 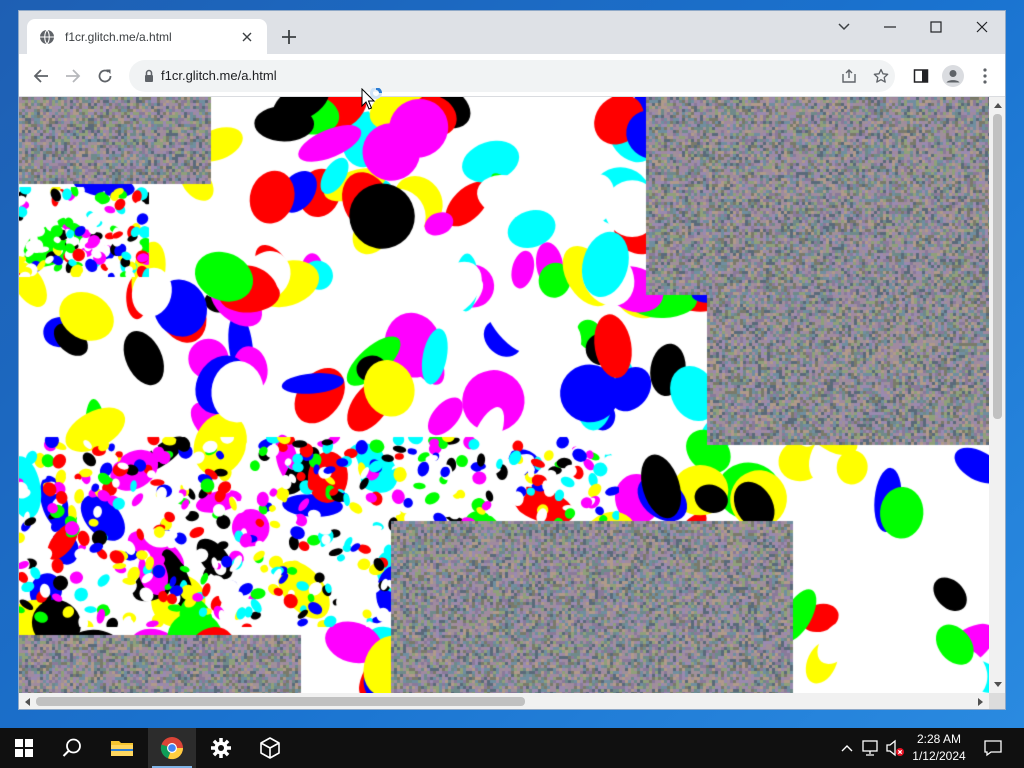 I want to click on scroll-down-arrow, so click(x=997, y=684).